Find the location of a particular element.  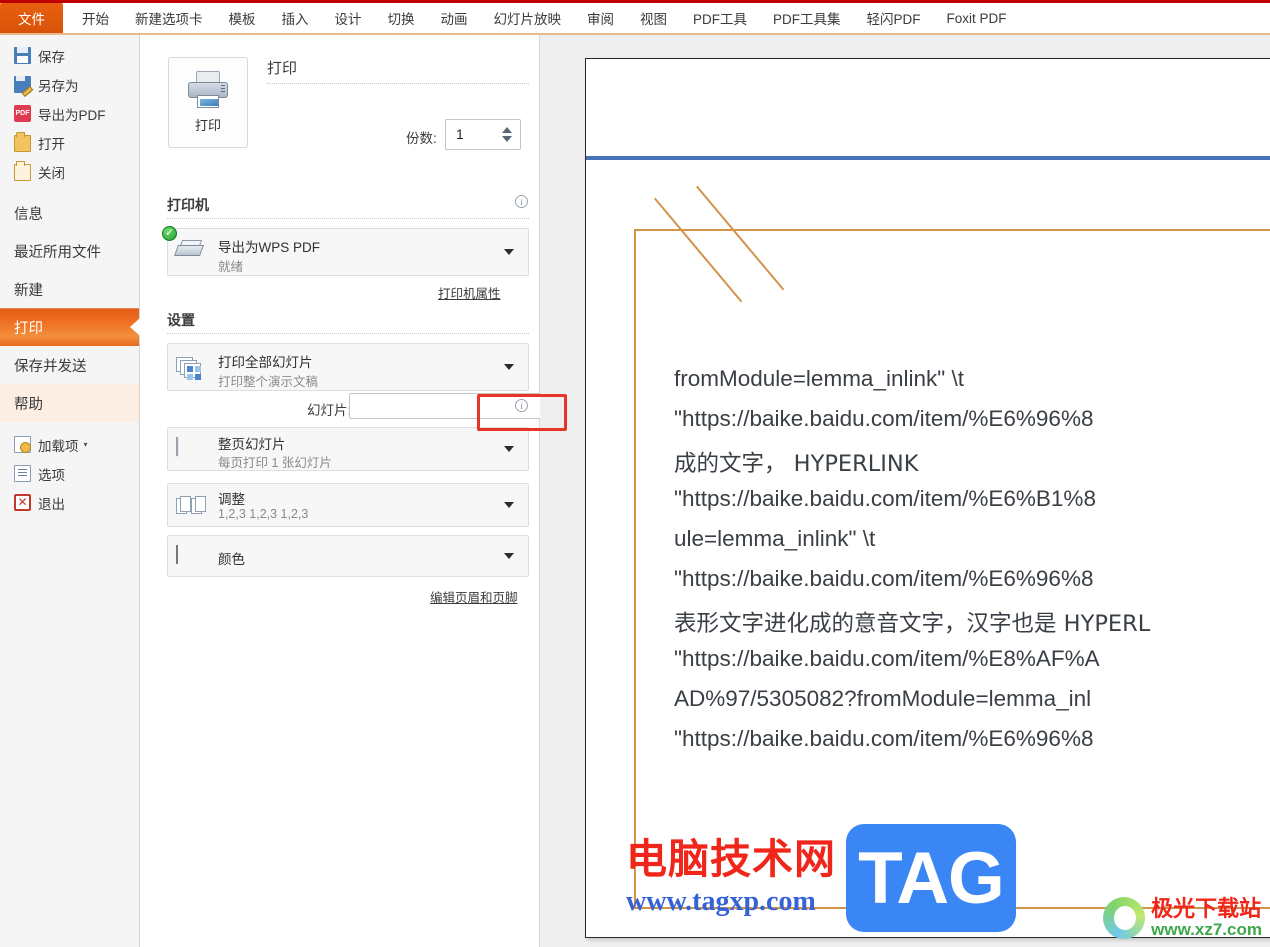

tab-design: 设计 is located at coordinates (348, 18).